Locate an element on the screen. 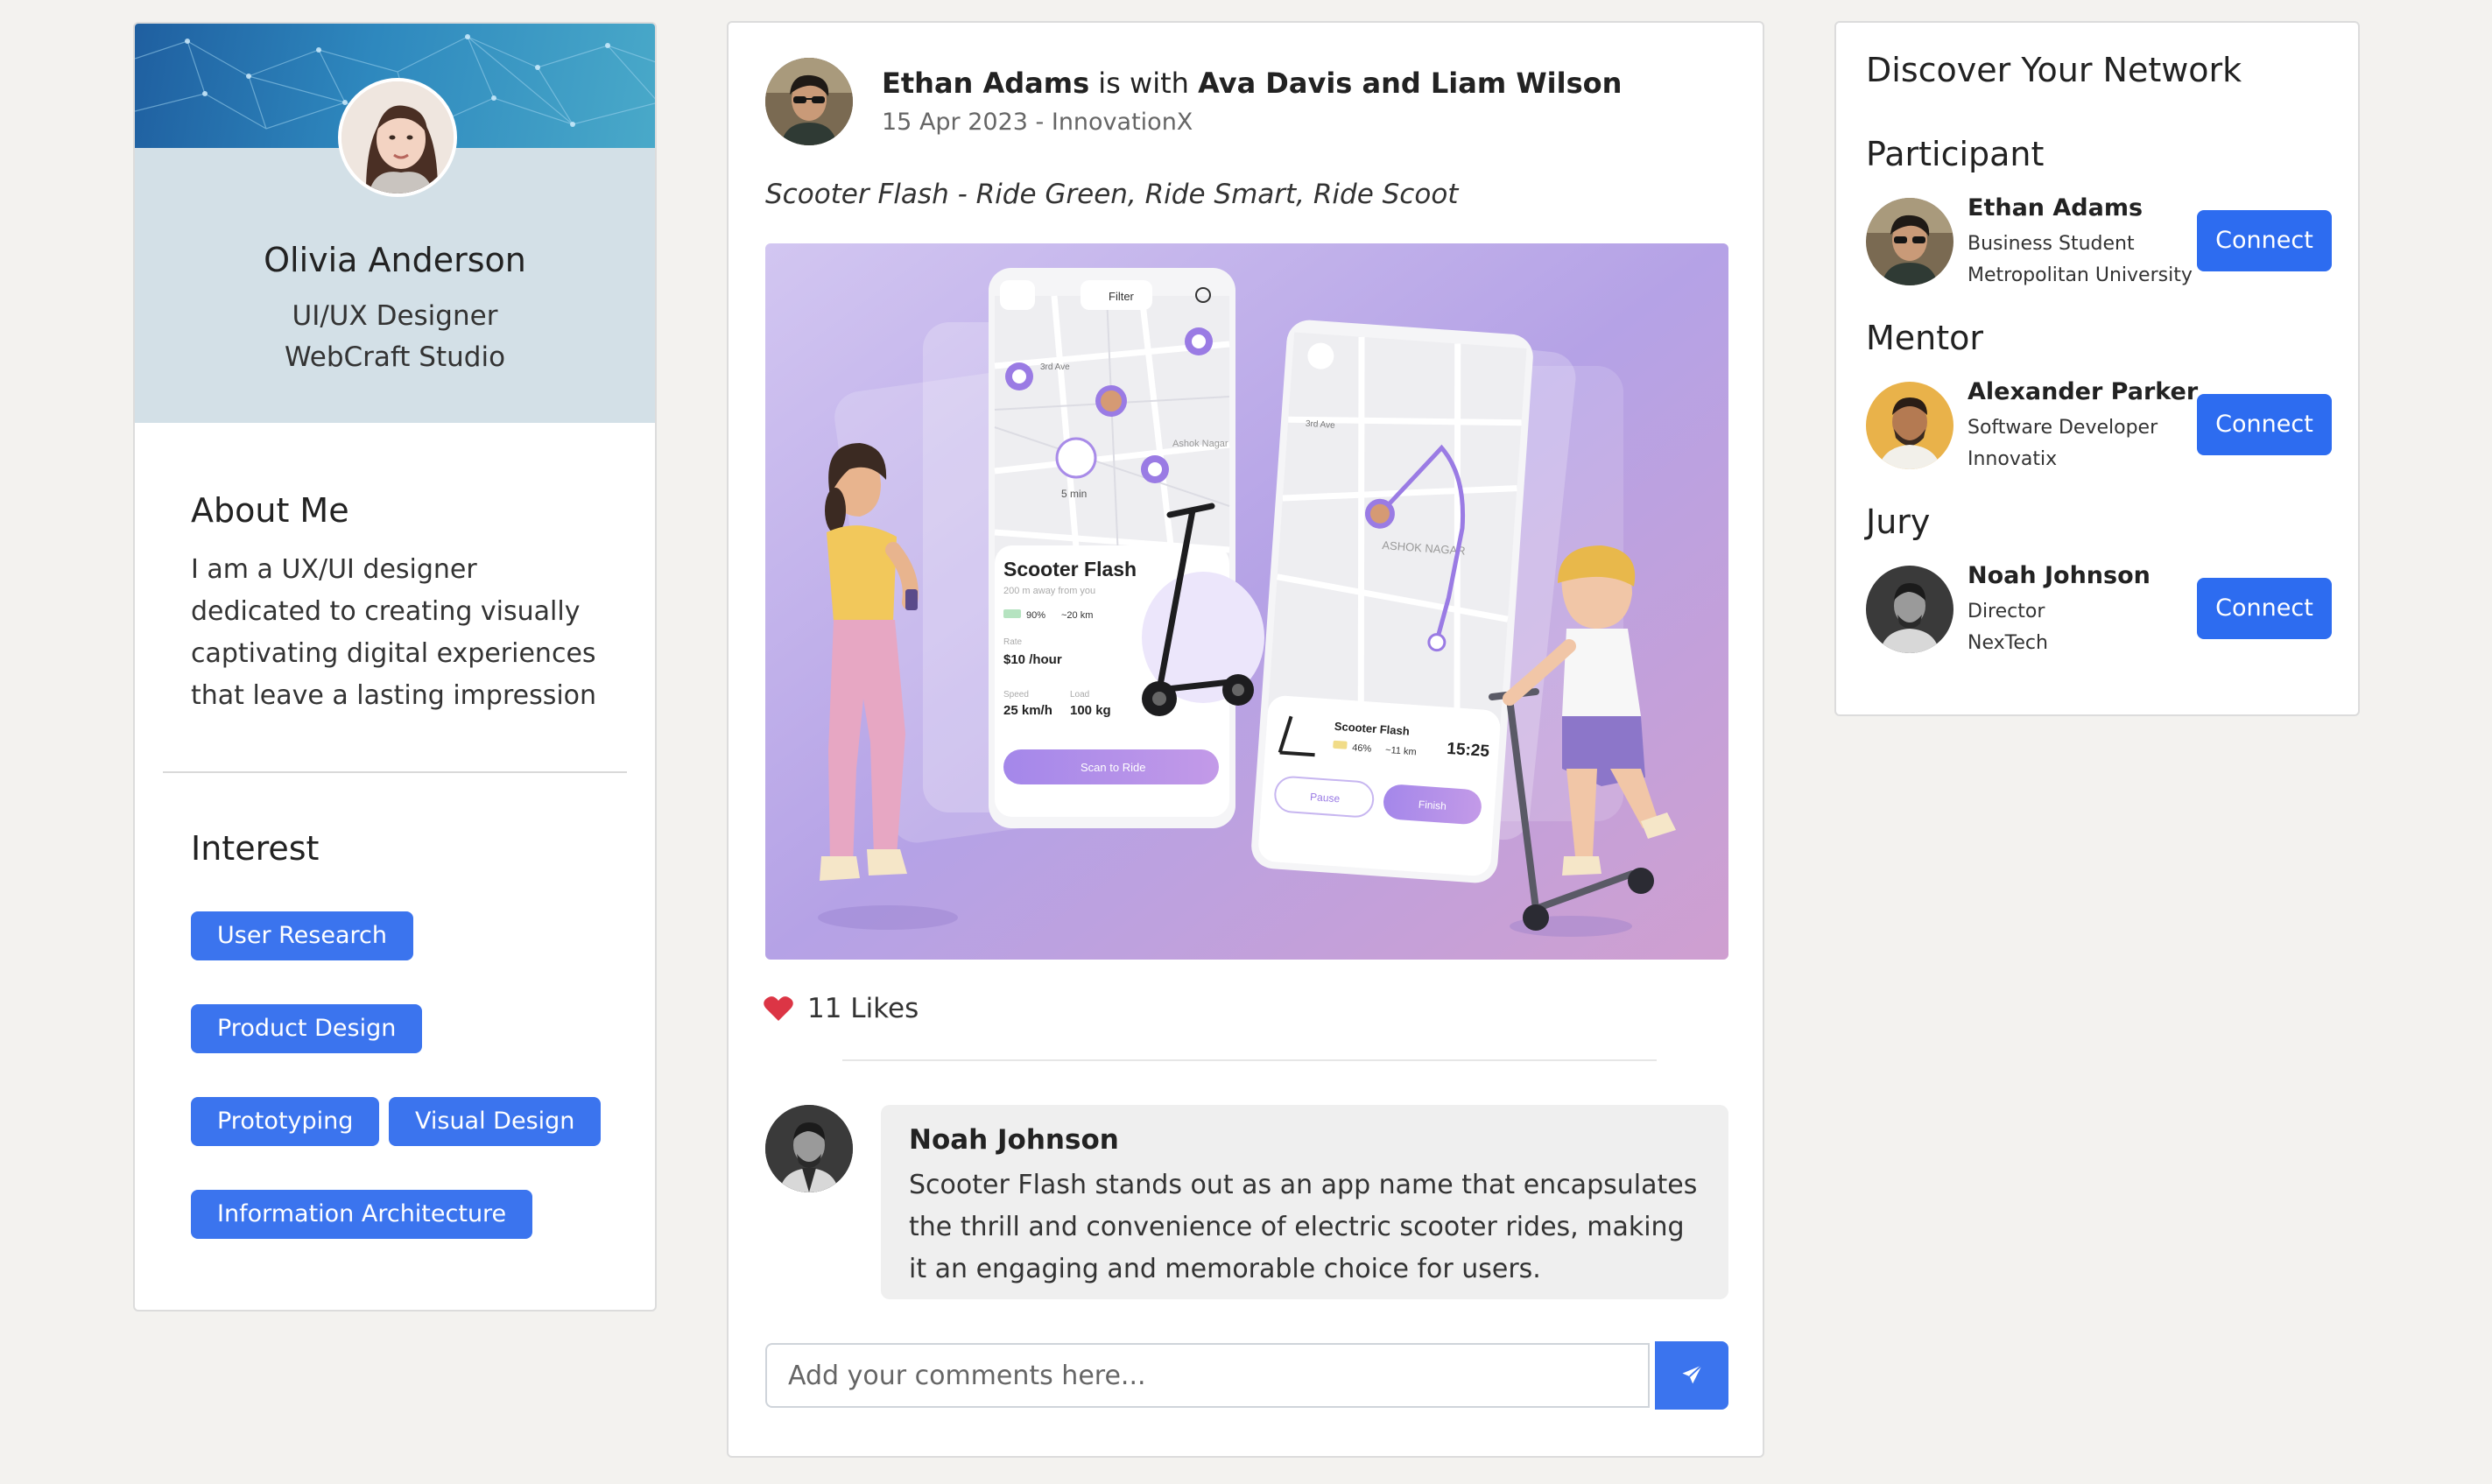  svg-text: Load is located at coordinates (1080, 695).